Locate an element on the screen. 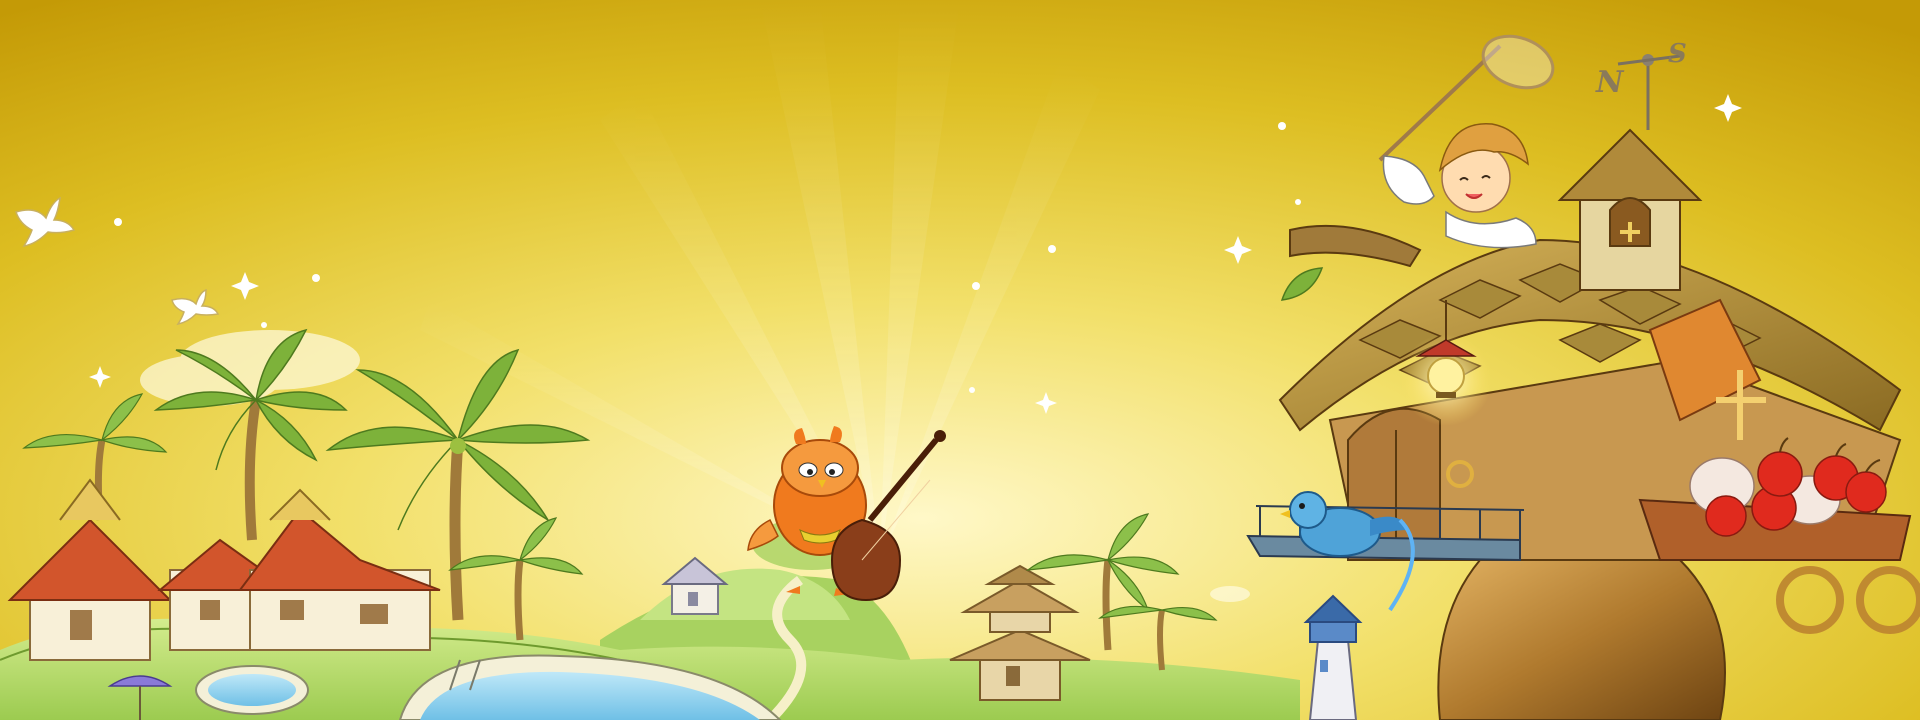  compass-north-label: N is located at coordinates (1610, 82).